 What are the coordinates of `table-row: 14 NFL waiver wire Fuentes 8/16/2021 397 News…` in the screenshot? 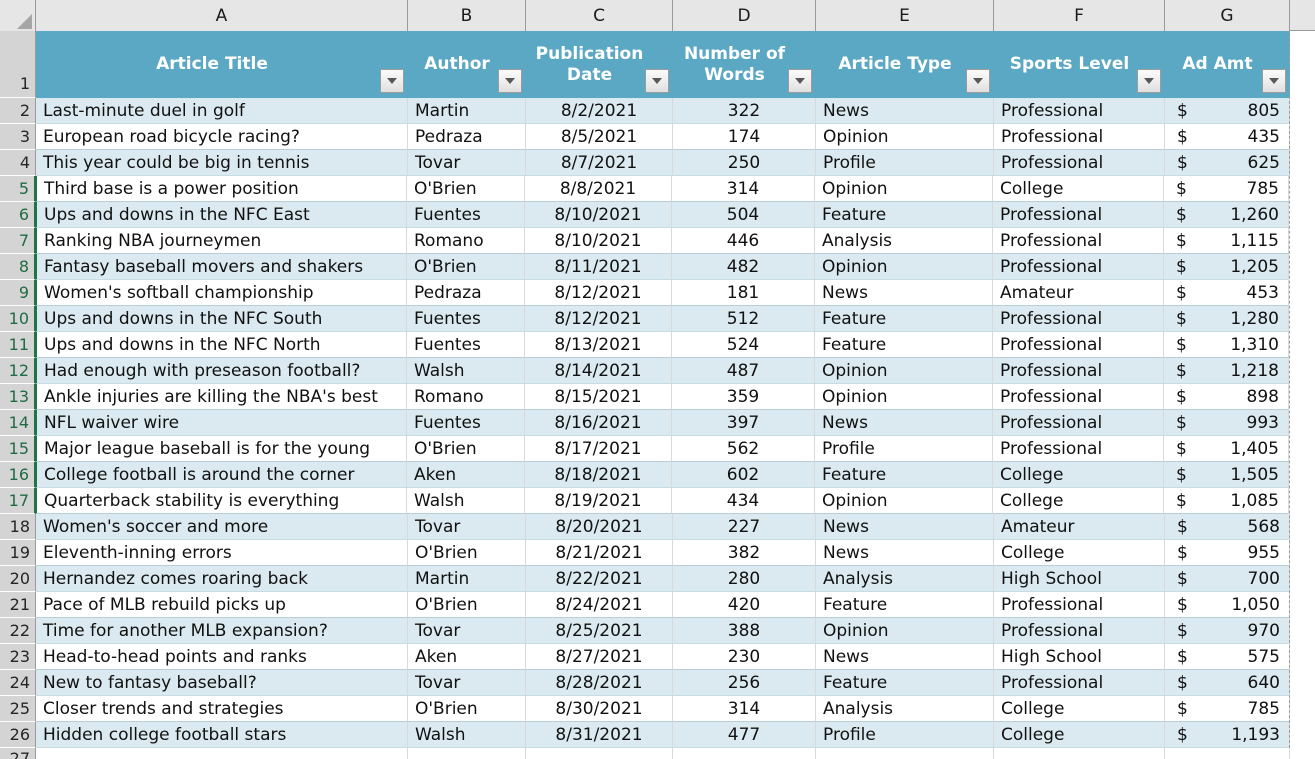 It's located at (657, 423).